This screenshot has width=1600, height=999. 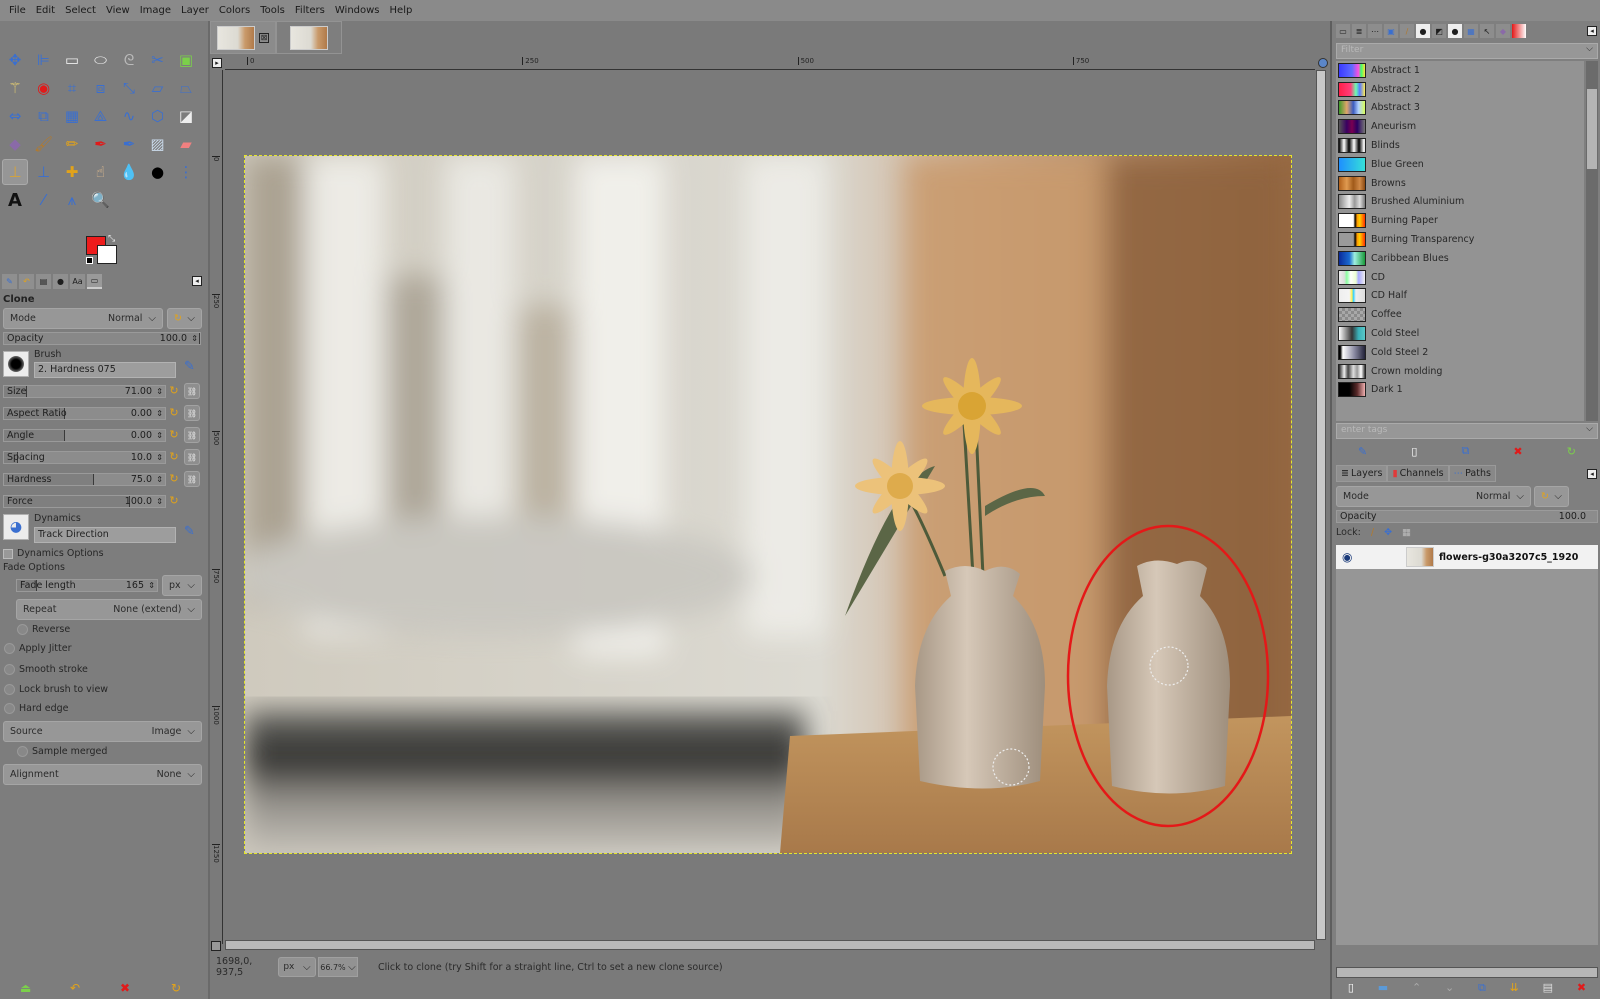 I want to click on lock-brush-checkbox: Lock brush to view, so click(x=56, y=689).